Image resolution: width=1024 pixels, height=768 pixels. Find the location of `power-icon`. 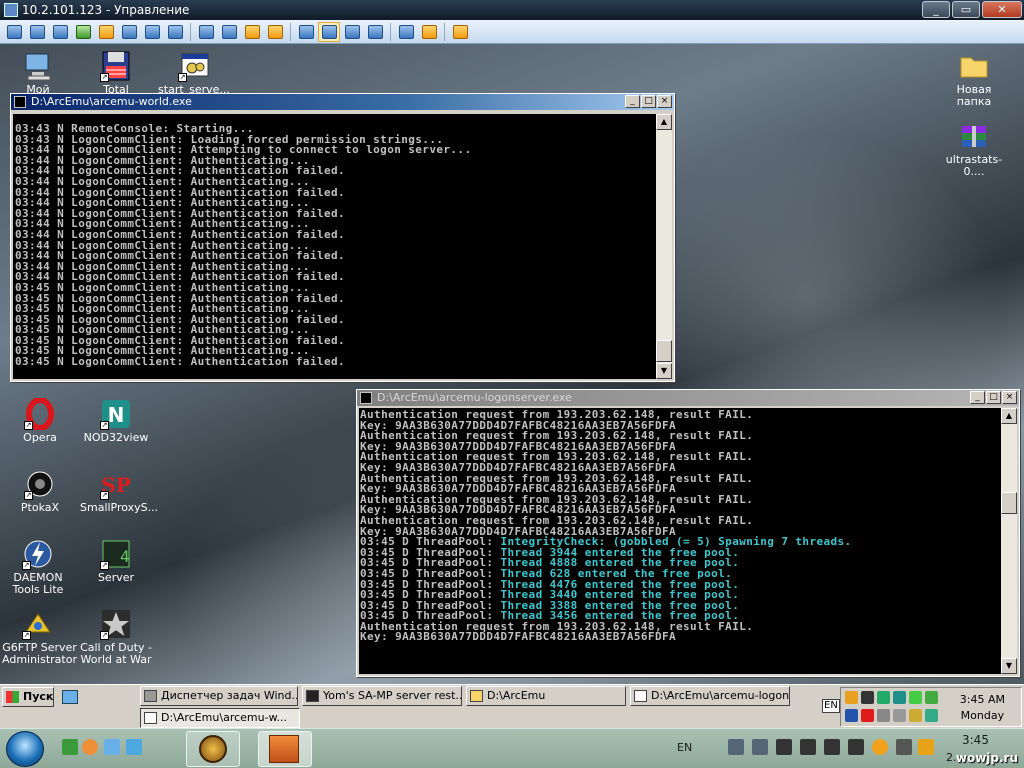

power-icon is located at coordinates (106, 32).